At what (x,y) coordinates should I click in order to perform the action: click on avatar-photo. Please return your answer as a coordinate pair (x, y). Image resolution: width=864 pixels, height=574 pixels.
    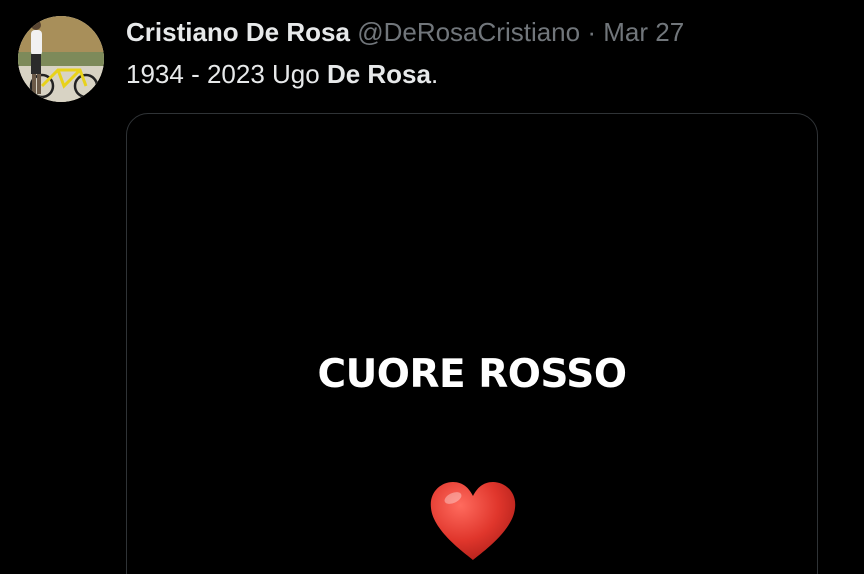
    Looking at the image, I should click on (61, 59).